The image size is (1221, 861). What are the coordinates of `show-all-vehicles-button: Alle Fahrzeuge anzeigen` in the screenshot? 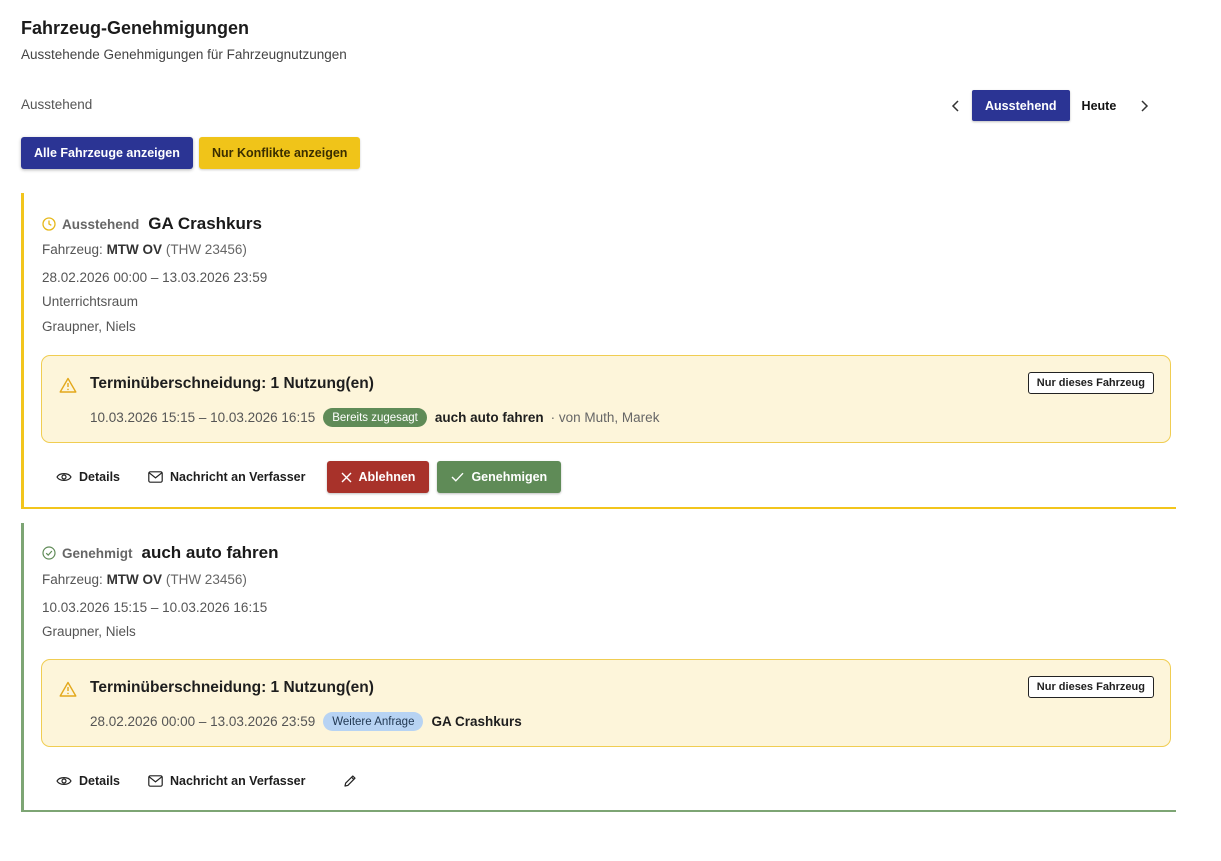 It's located at (107, 153).